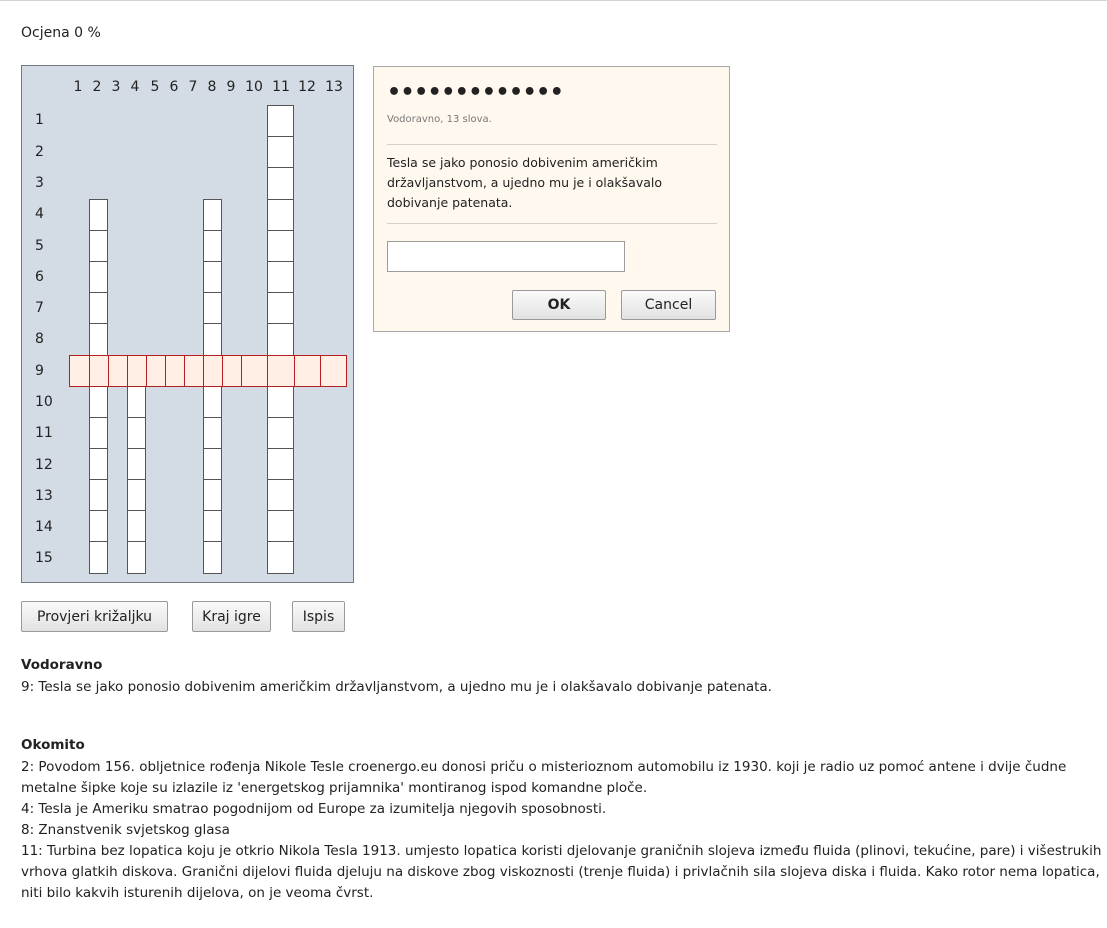  Describe the element at coordinates (506, 256) in the screenshot. I see `answer-input` at that location.